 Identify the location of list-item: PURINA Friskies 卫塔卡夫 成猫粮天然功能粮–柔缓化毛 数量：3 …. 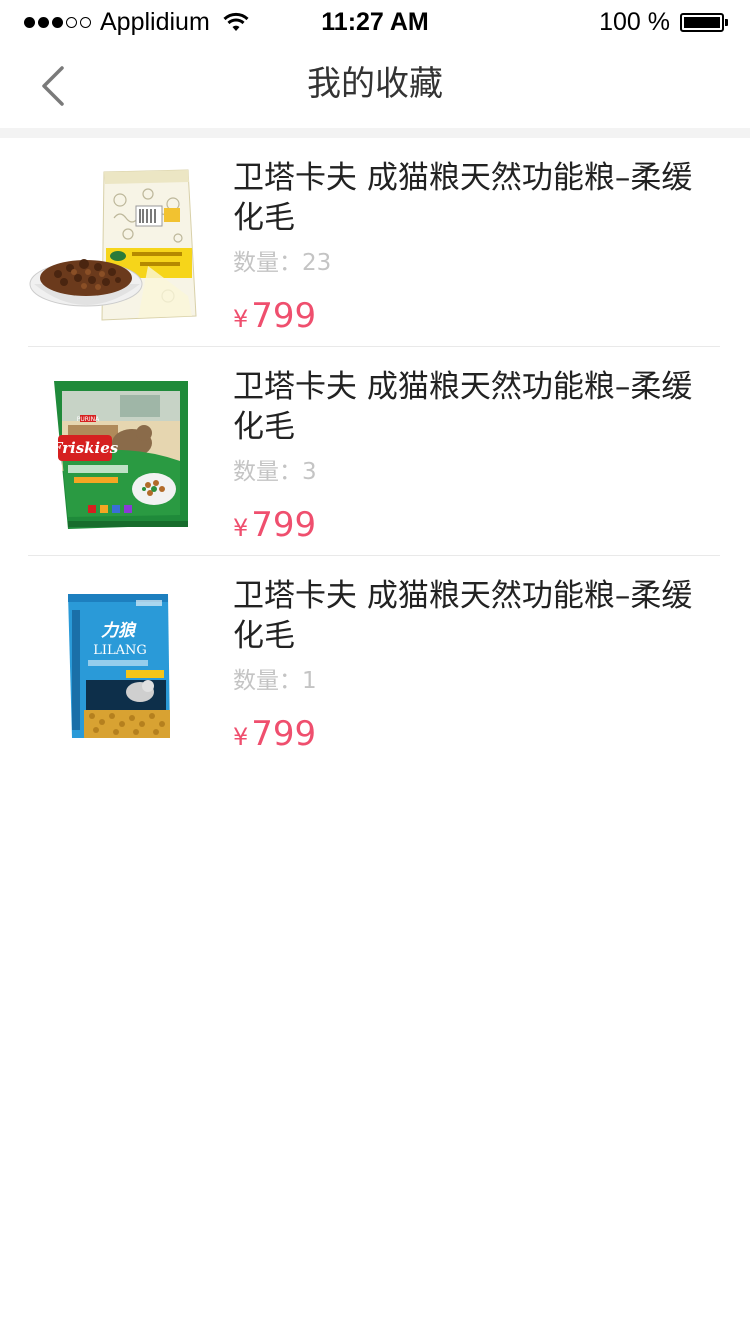
(374, 451).